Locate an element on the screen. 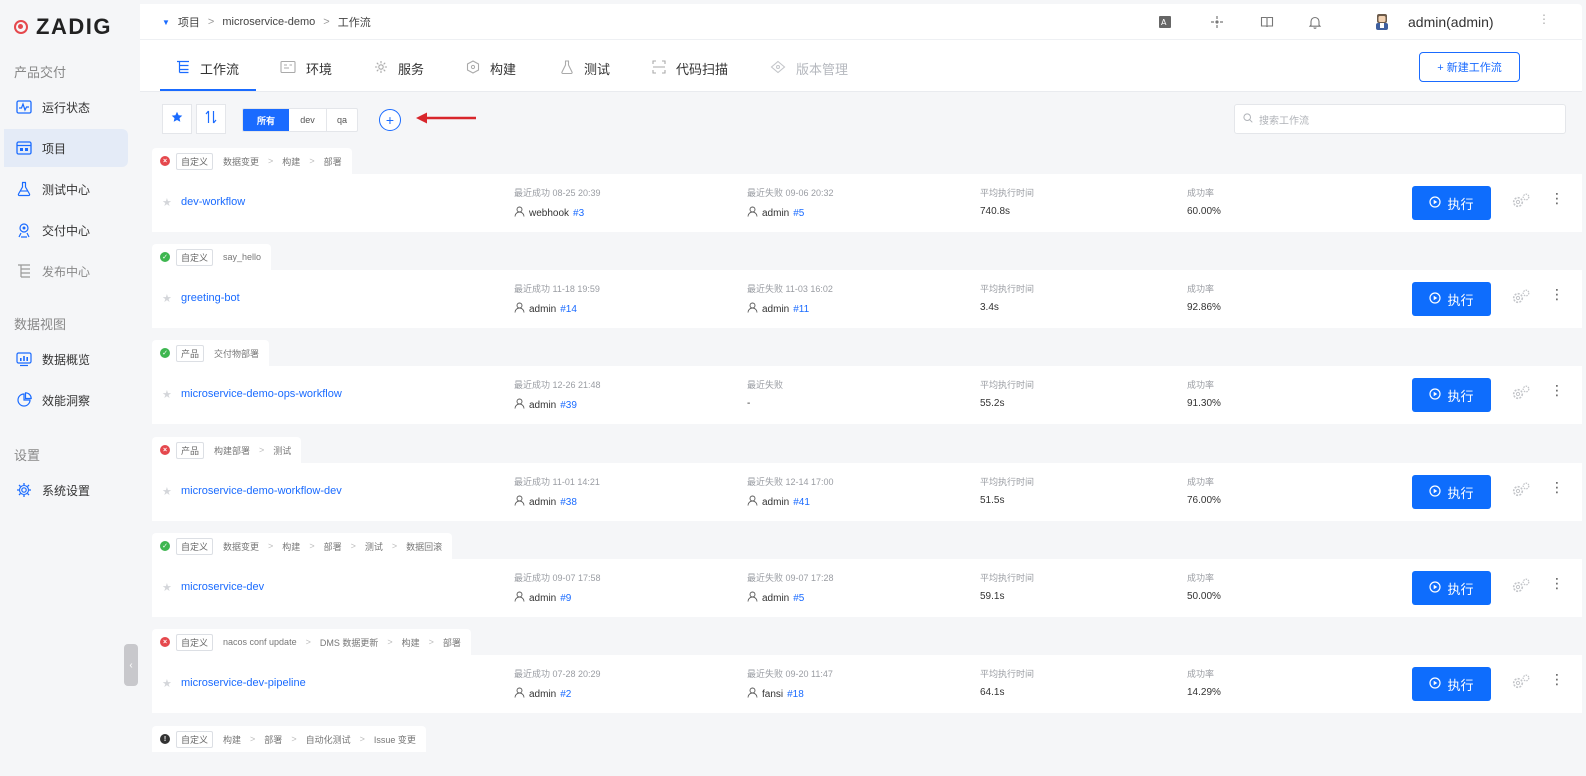 The image size is (1586, 776). sidebar-item-efficiency-insight: 效能洞察 is located at coordinates (66, 400).